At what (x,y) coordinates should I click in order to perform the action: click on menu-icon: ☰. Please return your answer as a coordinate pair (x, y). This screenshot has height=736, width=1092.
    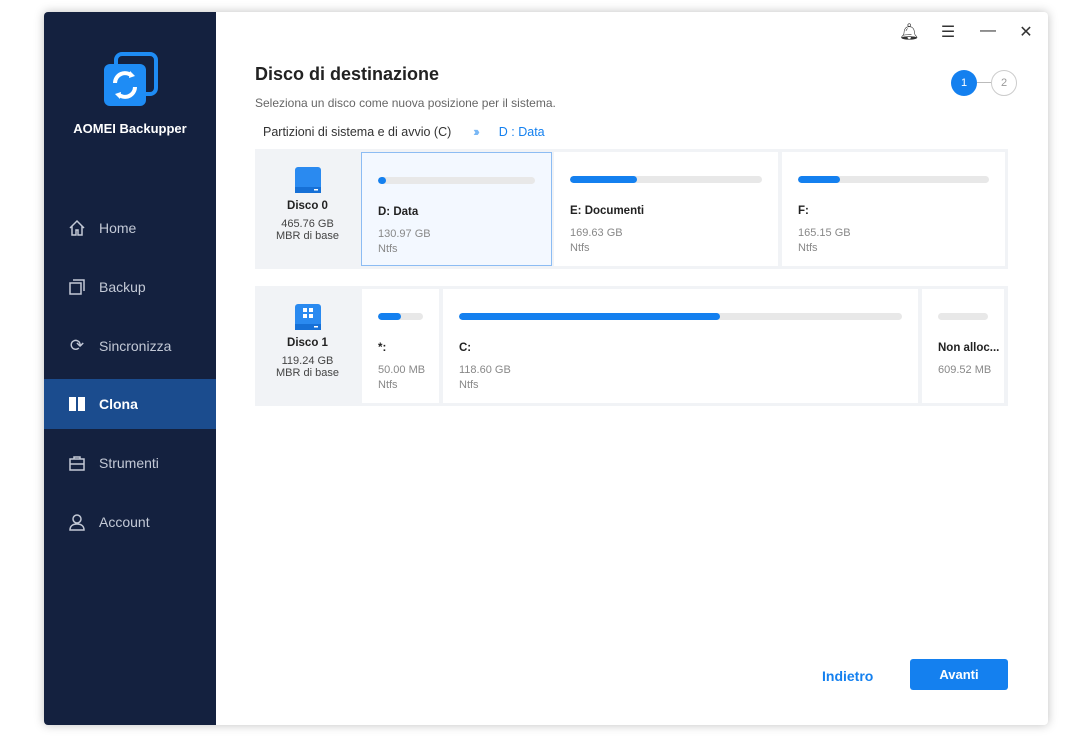
    Looking at the image, I should click on (948, 32).